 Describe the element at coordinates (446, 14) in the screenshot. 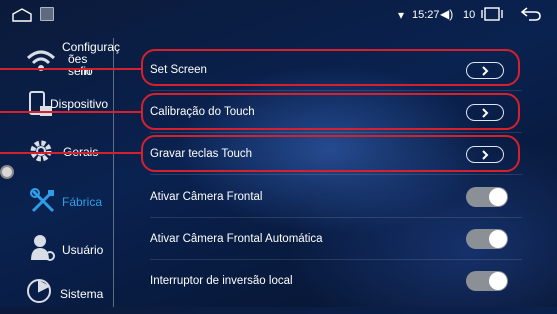

I see `volume-icon: ◀)` at that location.